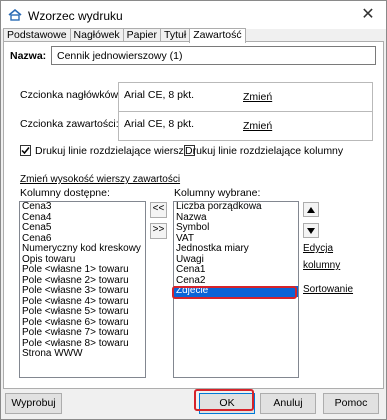 The height and width of the screenshot is (420, 387). What do you see at coordinates (368, 15) in the screenshot?
I see `close-icon: ✕` at bounding box center [368, 15].